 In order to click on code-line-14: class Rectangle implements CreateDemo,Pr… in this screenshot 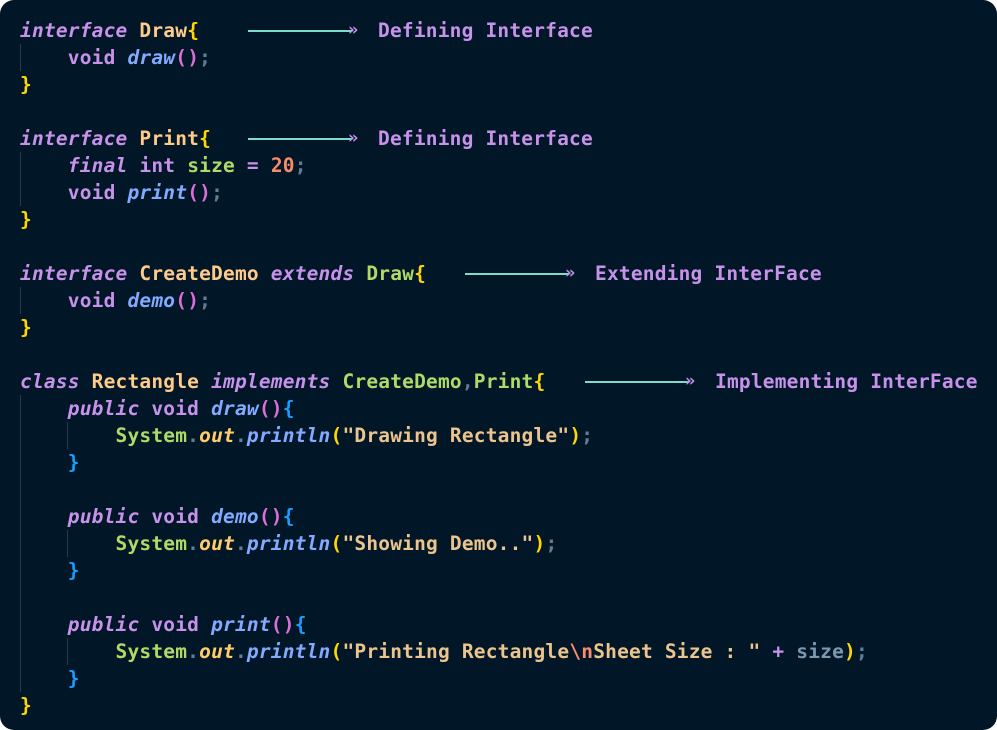, I will do `click(283, 381)`.